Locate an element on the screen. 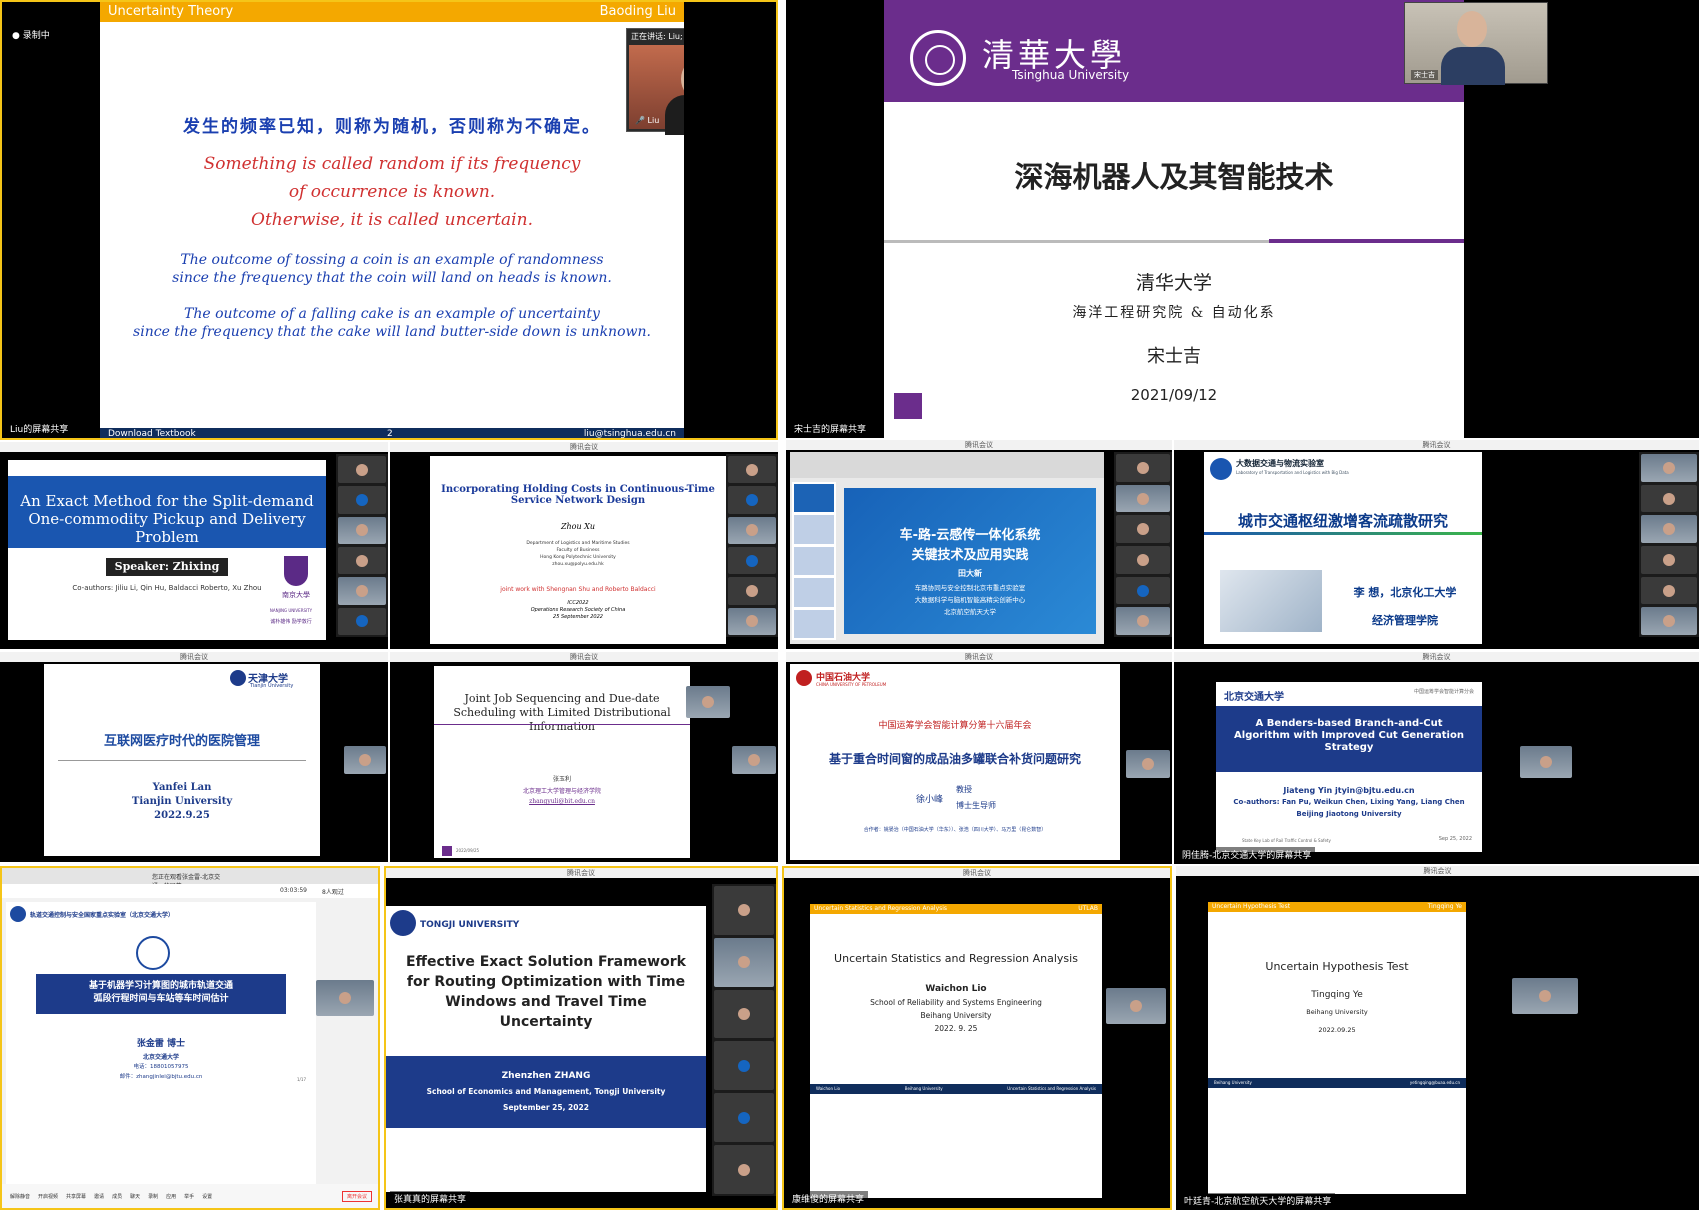 The width and height of the screenshot is (1699, 1210). conf-line: ICC2022 is located at coordinates (578, 603).